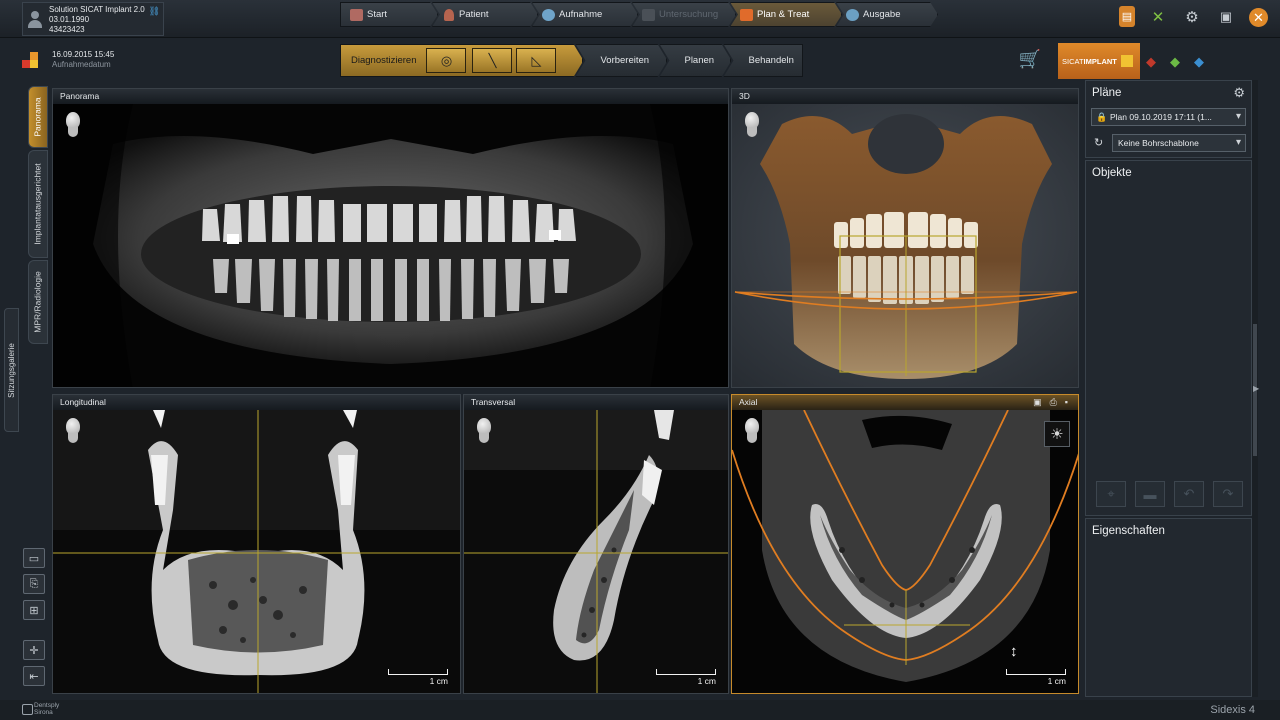 Image resolution: width=1280 pixels, height=720 pixels. I want to click on workflow-step-label: Start, so click(377, 14).